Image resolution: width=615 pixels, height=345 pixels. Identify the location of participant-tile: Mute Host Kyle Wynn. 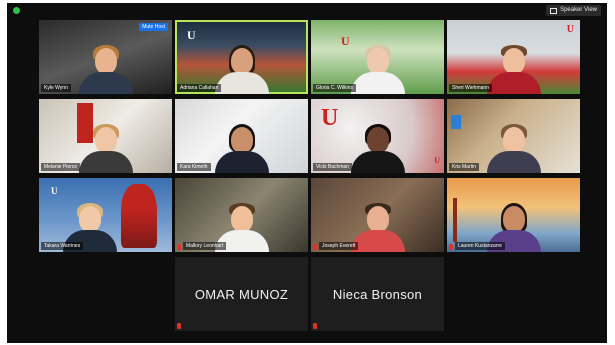
(105, 57).